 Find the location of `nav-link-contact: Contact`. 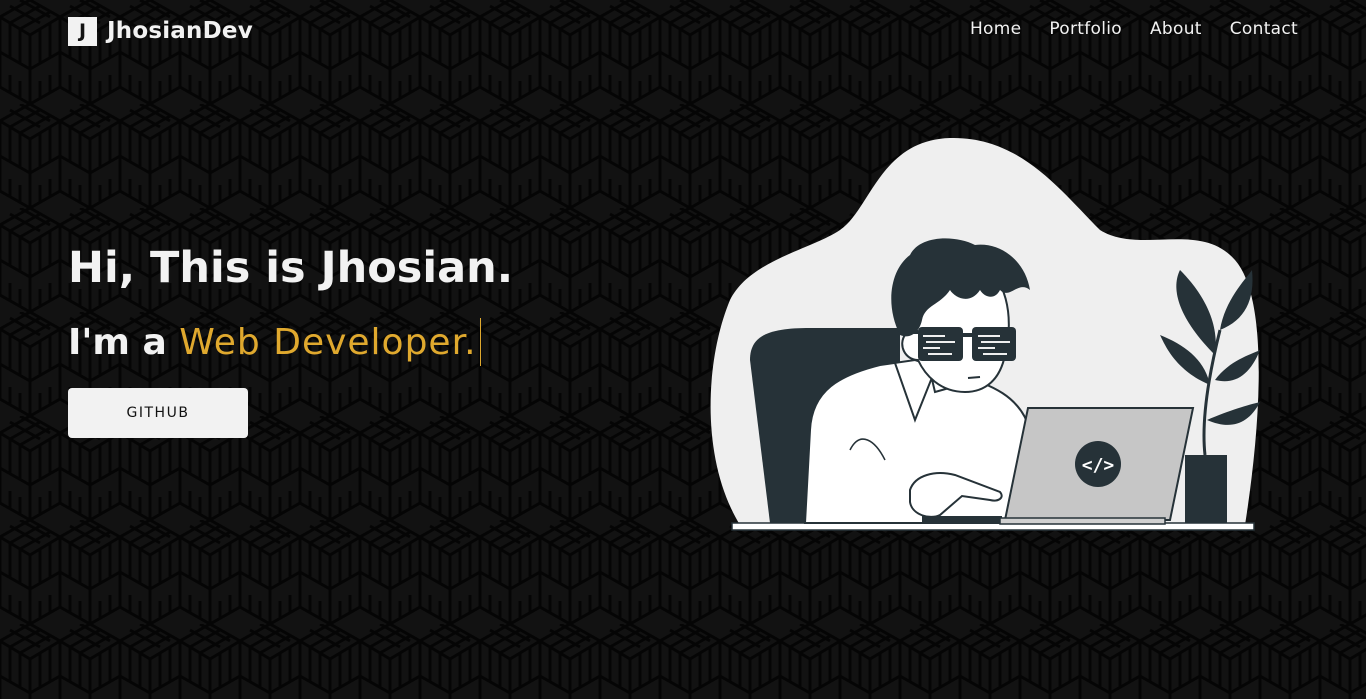

nav-link-contact: Contact is located at coordinates (1264, 29).